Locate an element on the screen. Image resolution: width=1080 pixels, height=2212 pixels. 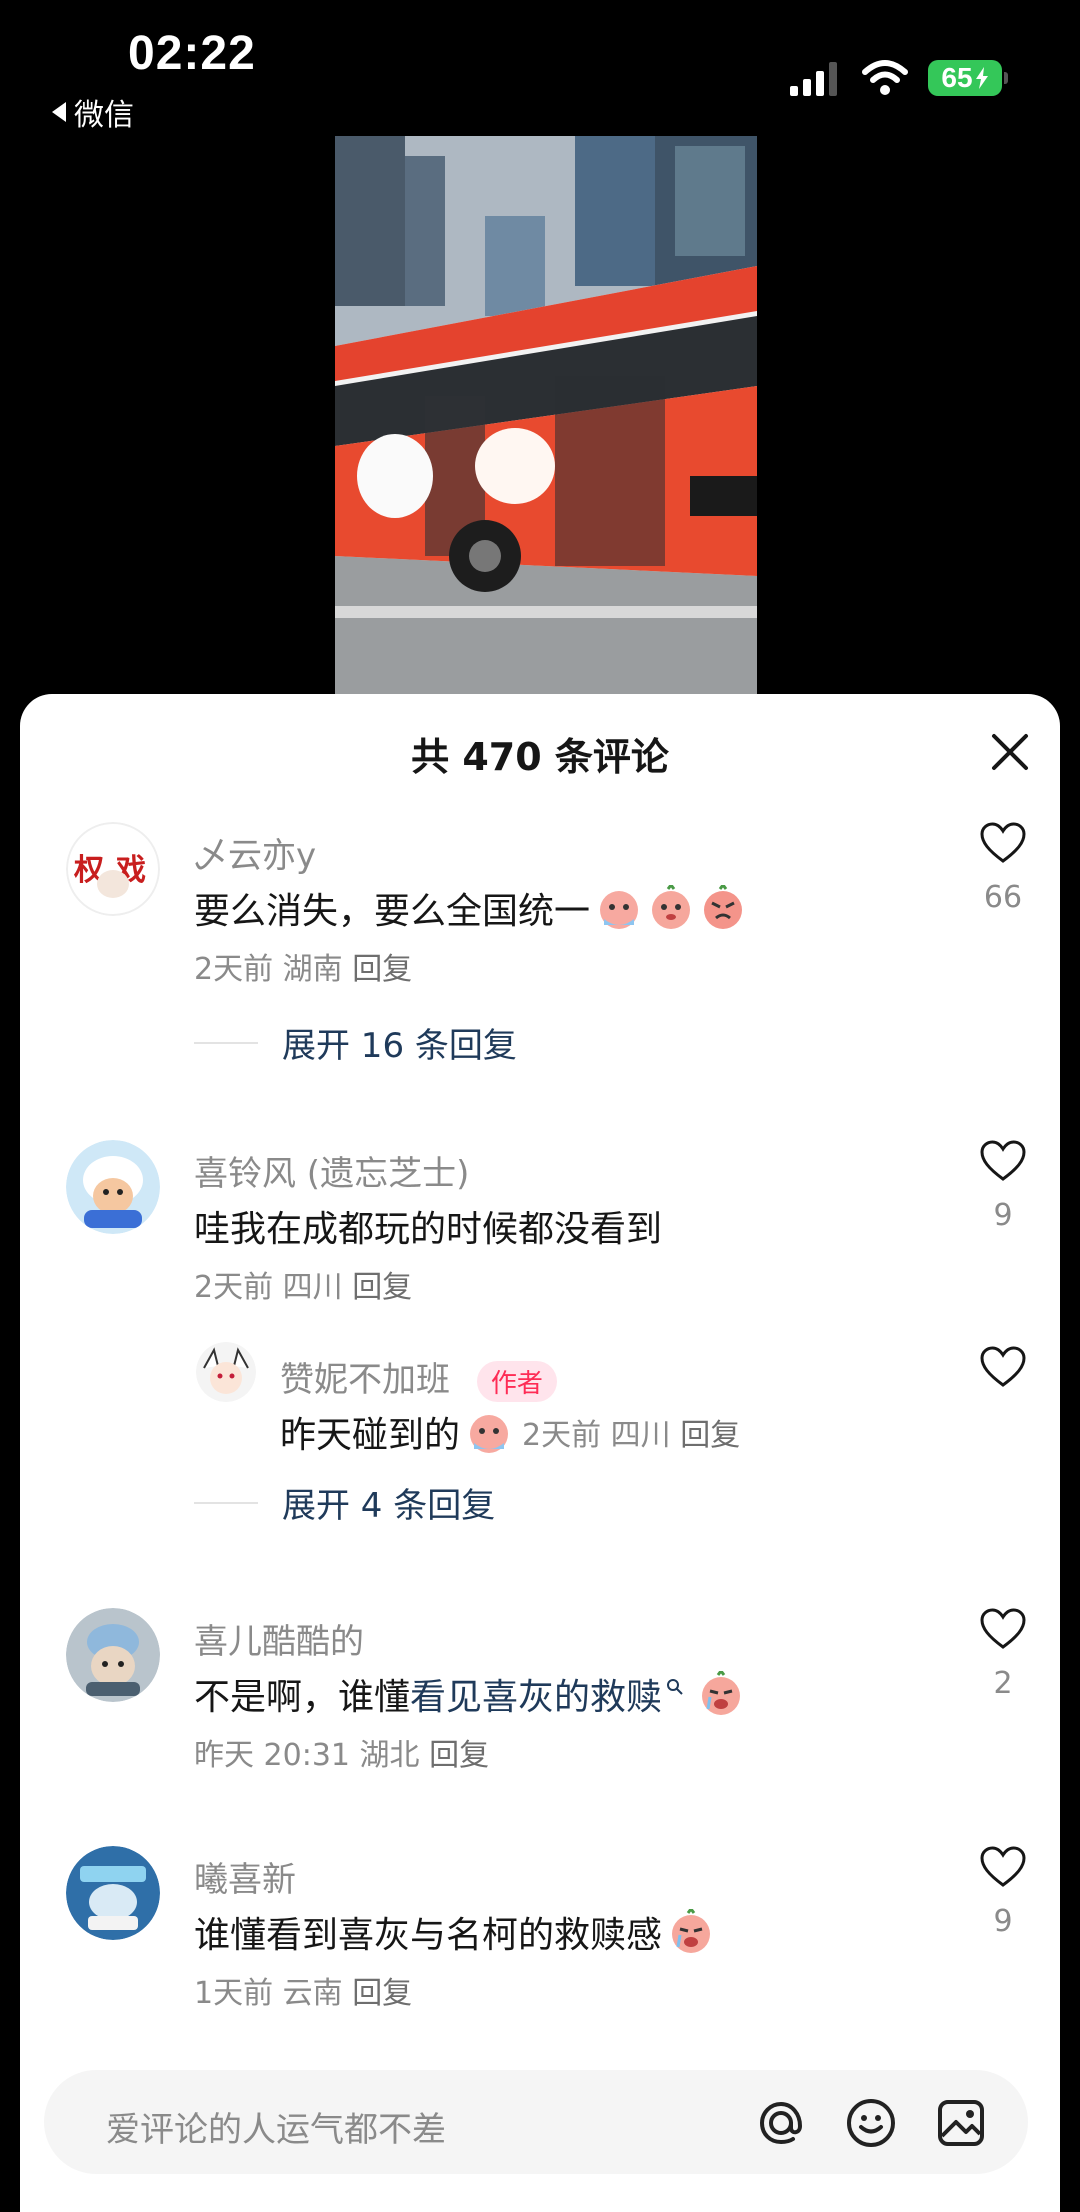
pouting-emoji-icon is located at coordinates (671, 907).